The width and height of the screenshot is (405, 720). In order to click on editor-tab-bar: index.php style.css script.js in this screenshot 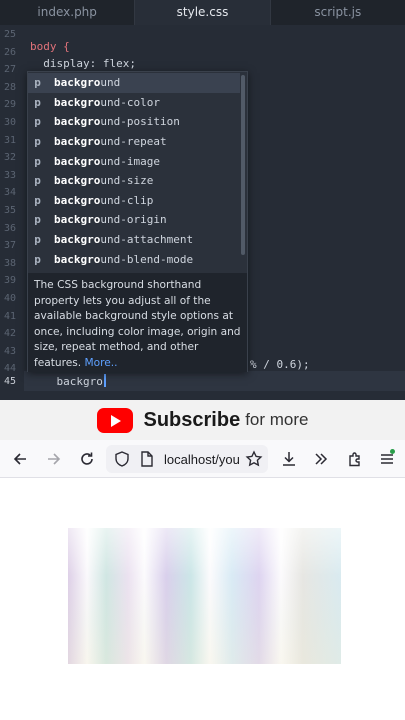, I will do `click(202, 12)`.